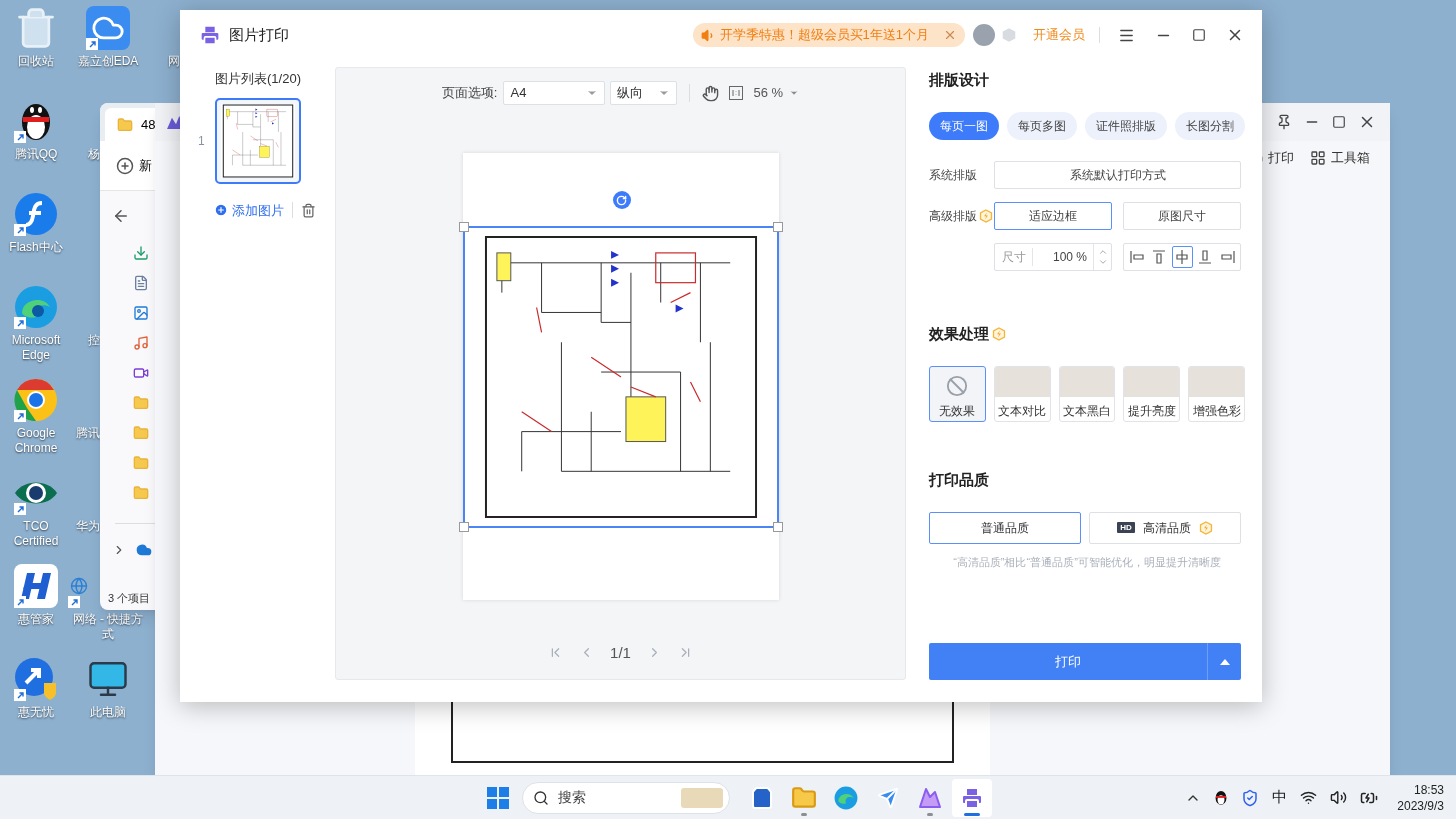  I want to click on quality-option: 普通品质, so click(1005, 527).